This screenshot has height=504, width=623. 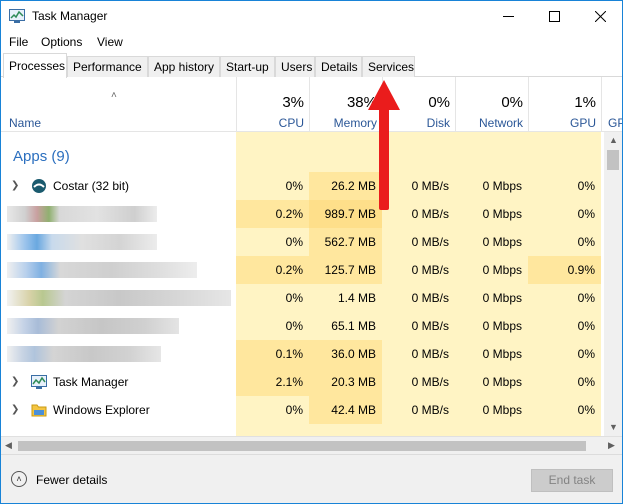 What do you see at coordinates (615, 123) in the screenshot?
I see `gpu-engine-label: GP` at bounding box center [615, 123].